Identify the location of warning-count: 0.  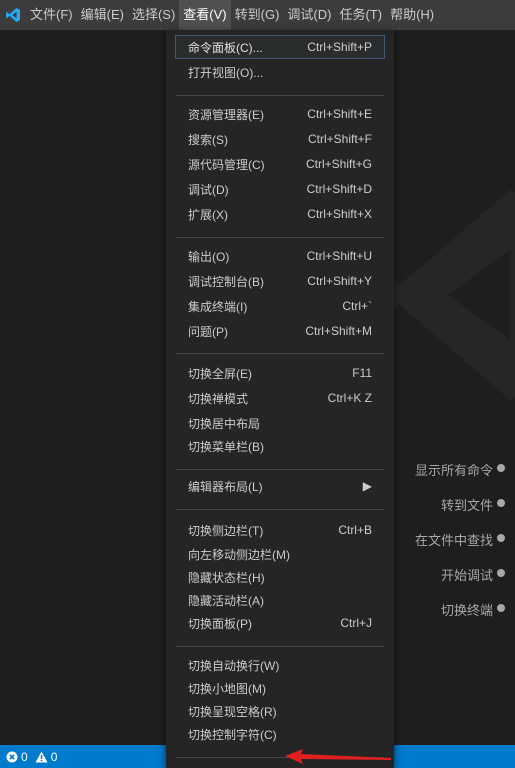
(54, 756).